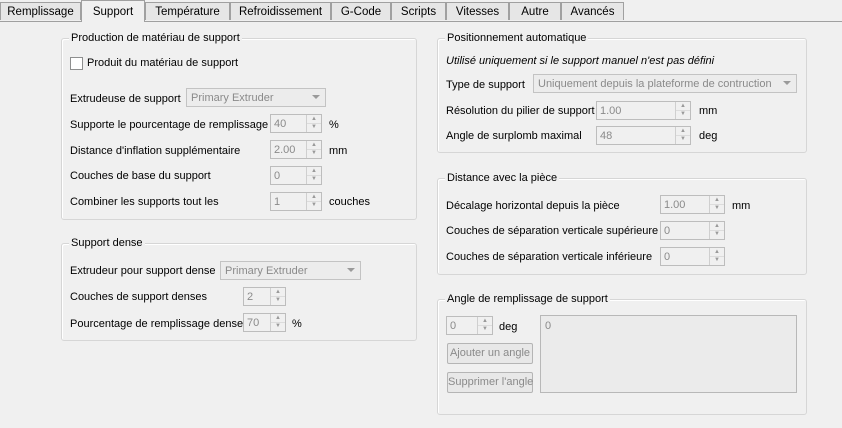  Describe the element at coordinates (361, 11) in the screenshot. I see `tab-gcode: G-Code` at that location.